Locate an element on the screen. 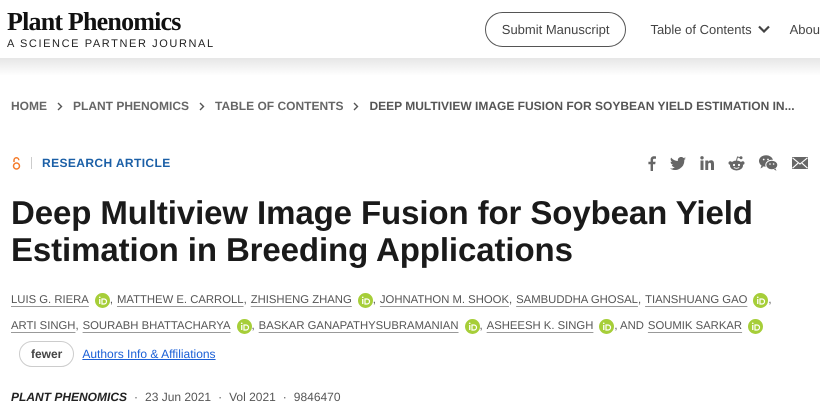 Image resolution: width=820 pixels, height=408 pixels. author-link: LUIS G. RIERA is located at coordinates (50, 300).